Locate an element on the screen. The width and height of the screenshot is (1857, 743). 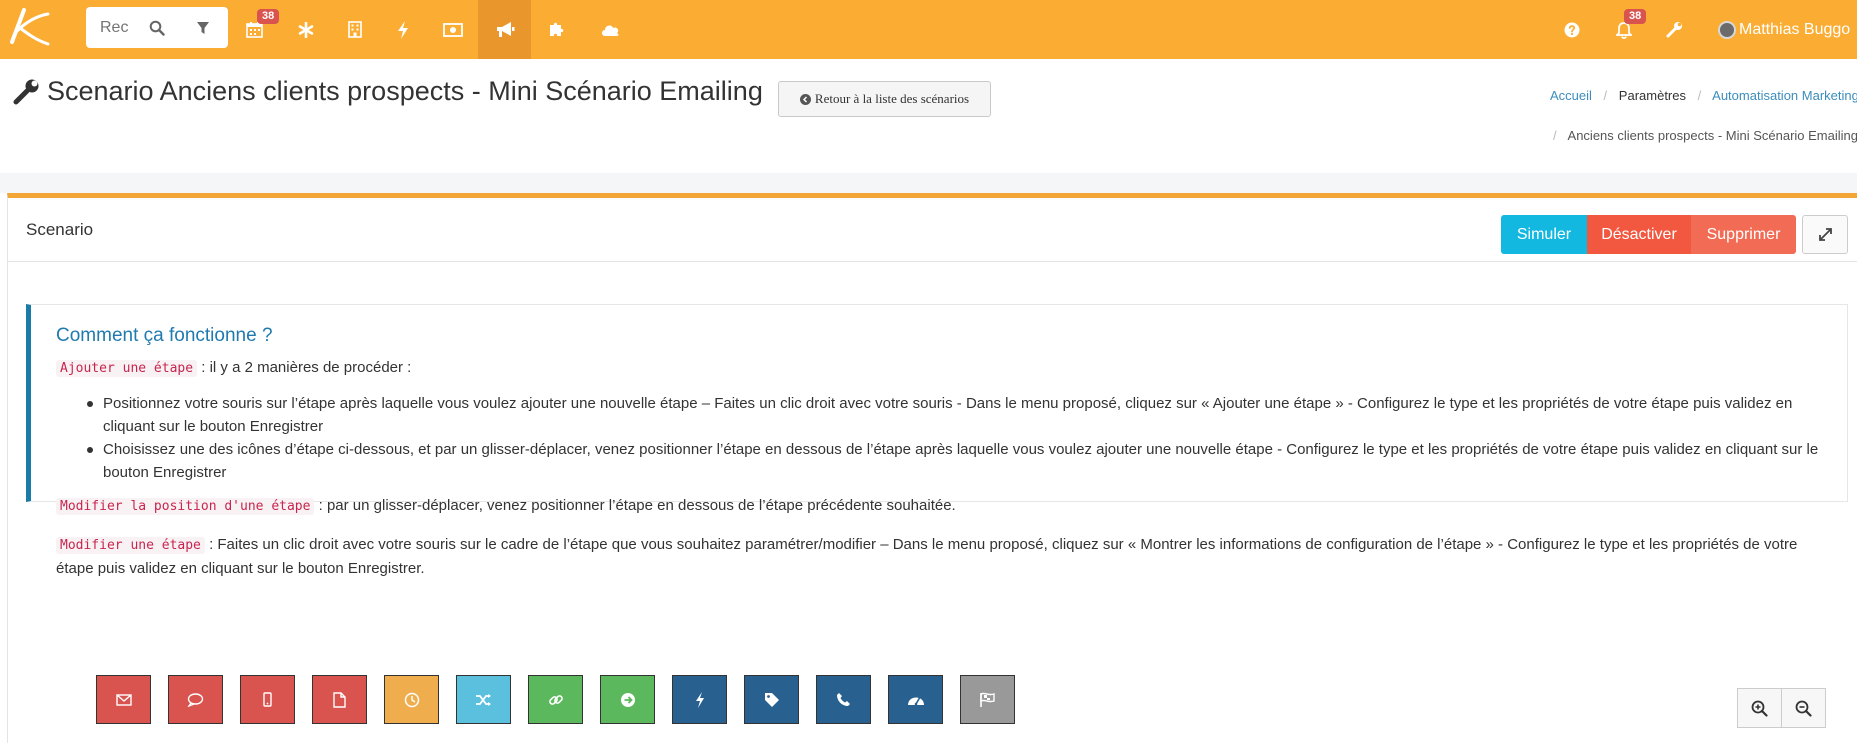
notifications-badge: 38 is located at coordinates (1635, 16).